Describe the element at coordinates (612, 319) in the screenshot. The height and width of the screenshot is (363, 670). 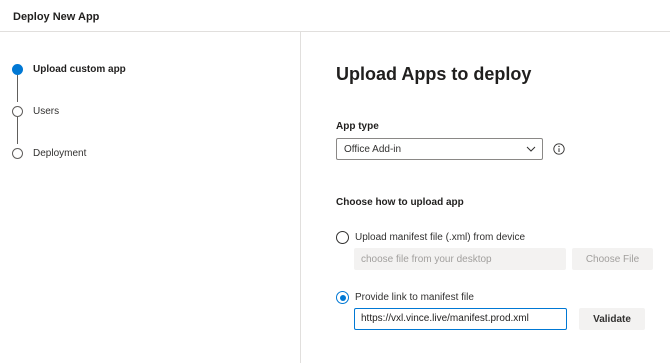
I see `validate-button: Validate` at that location.